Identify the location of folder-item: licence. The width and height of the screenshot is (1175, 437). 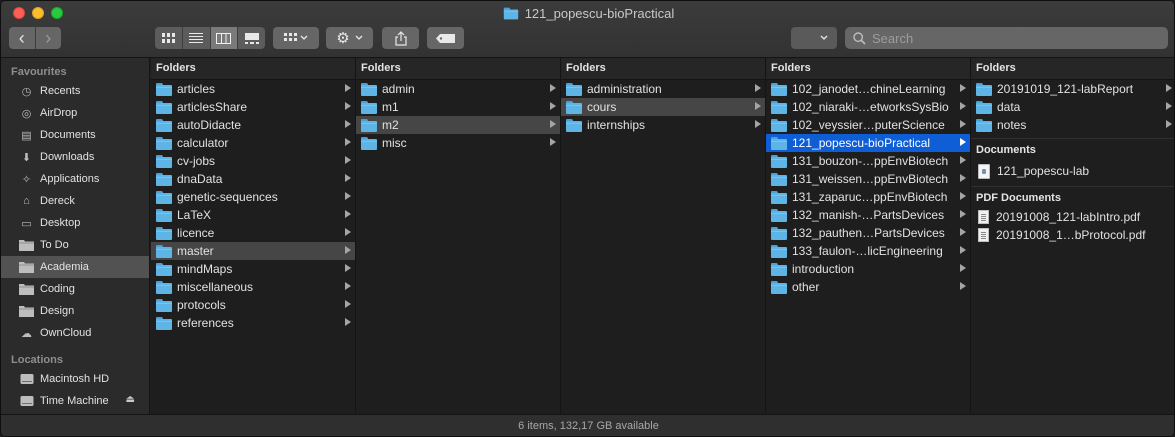
(253, 233).